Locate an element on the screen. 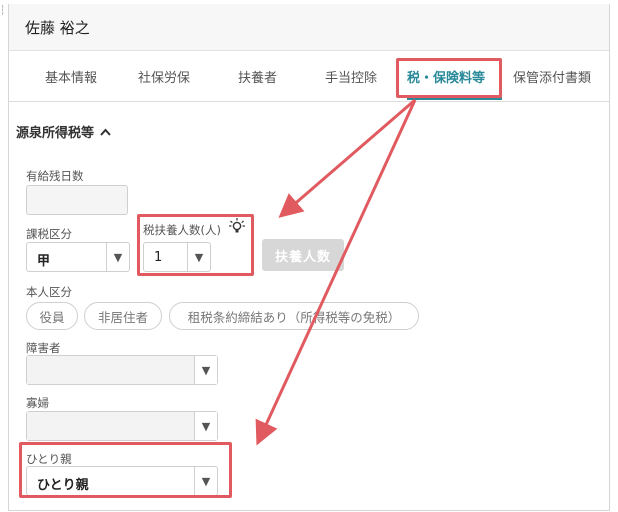 This screenshot has width=618, height=512. disability-label: 障害者 is located at coordinates (43, 348).